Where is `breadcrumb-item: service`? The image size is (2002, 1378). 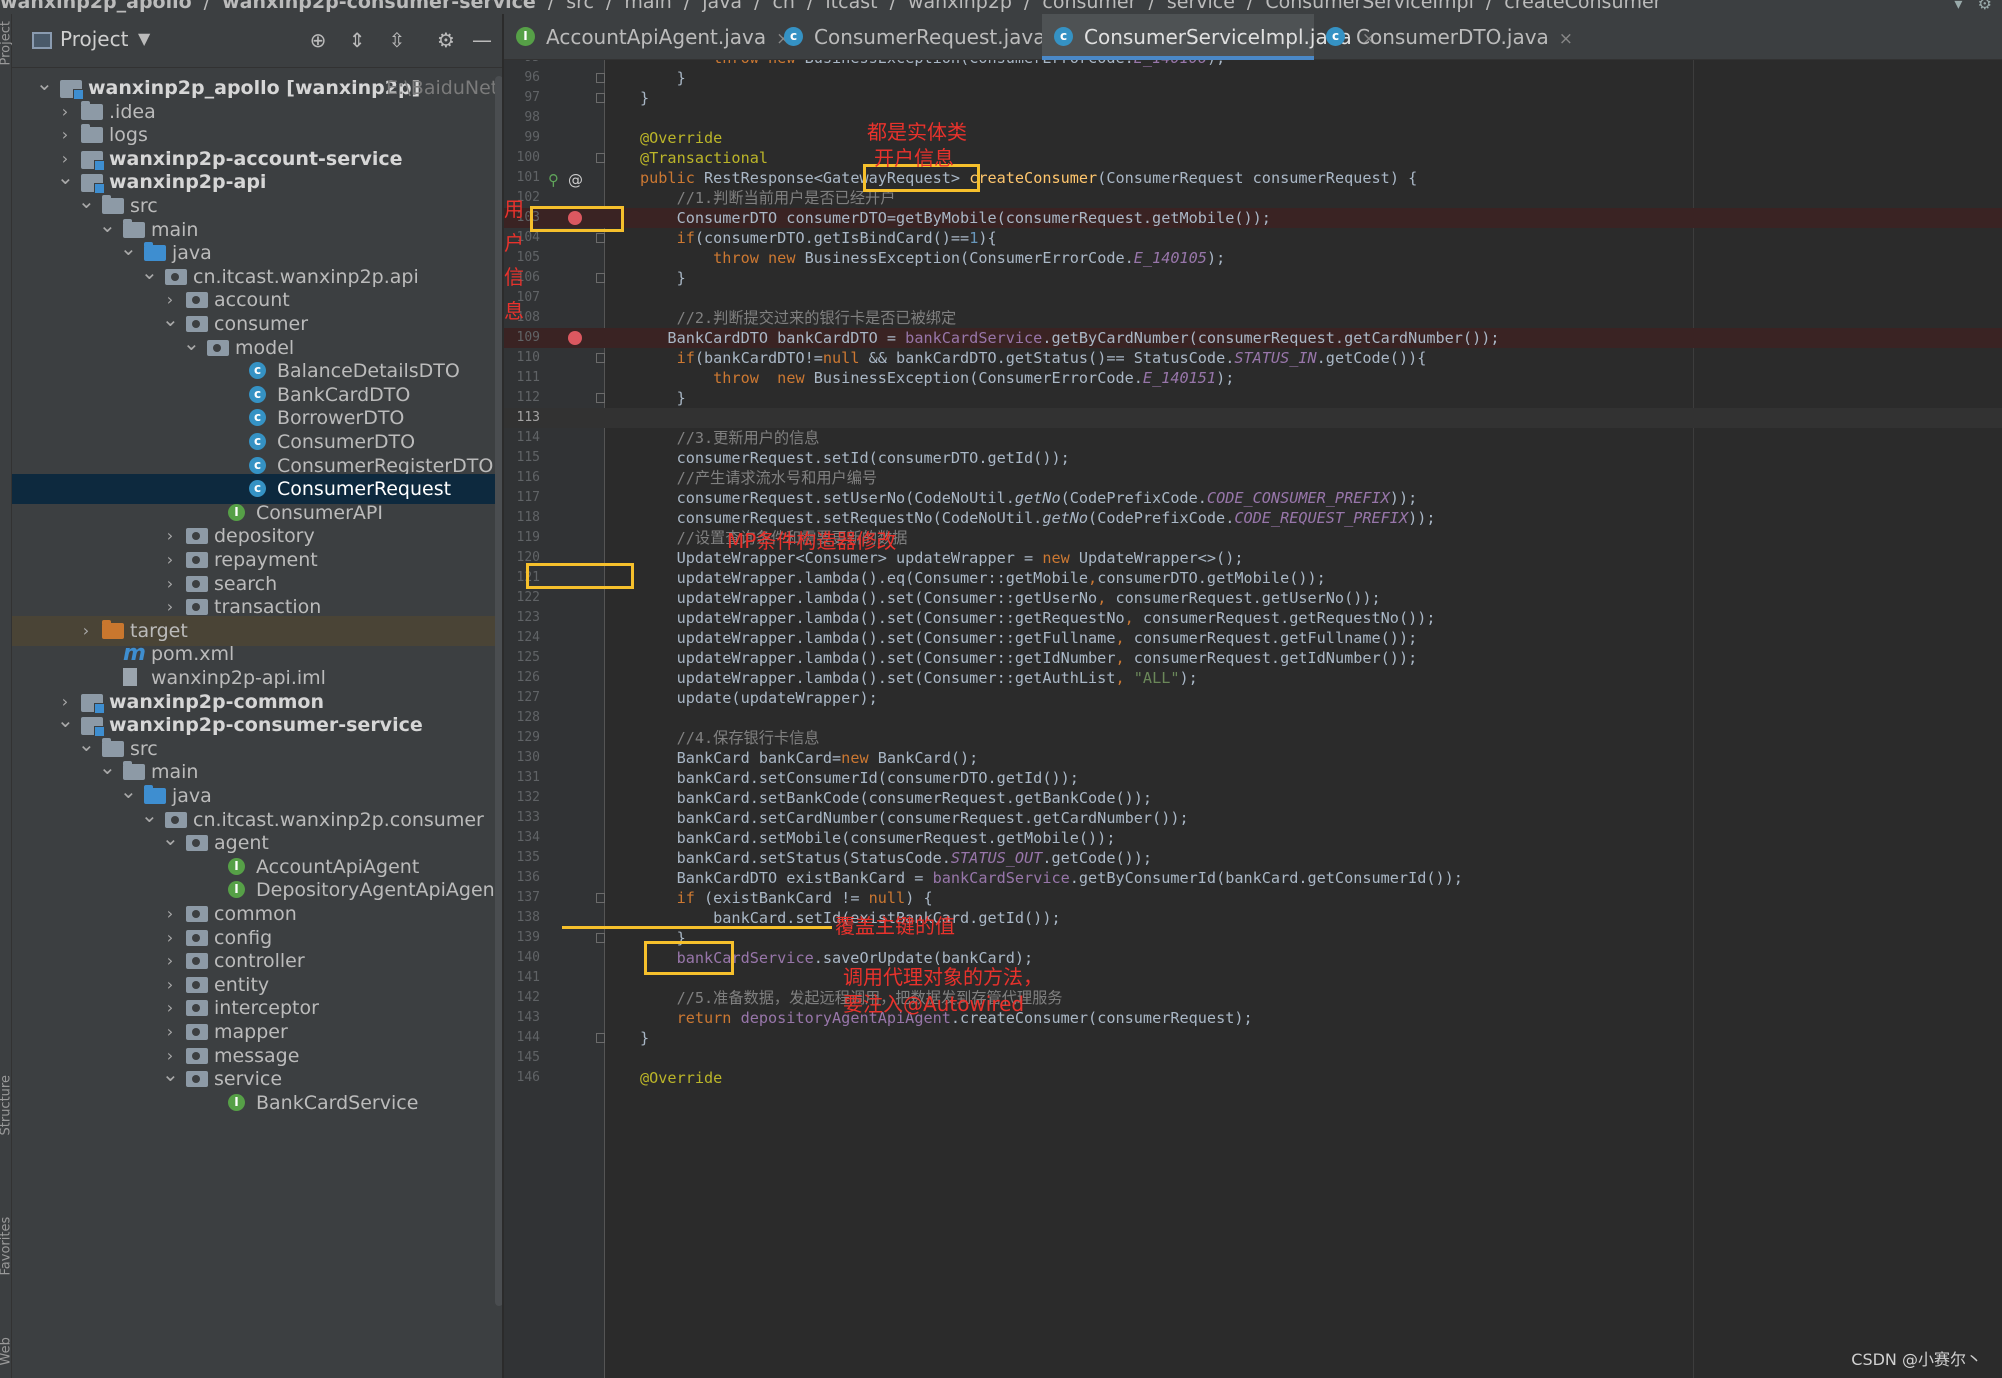 breadcrumb-item: service is located at coordinates (1201, 6).